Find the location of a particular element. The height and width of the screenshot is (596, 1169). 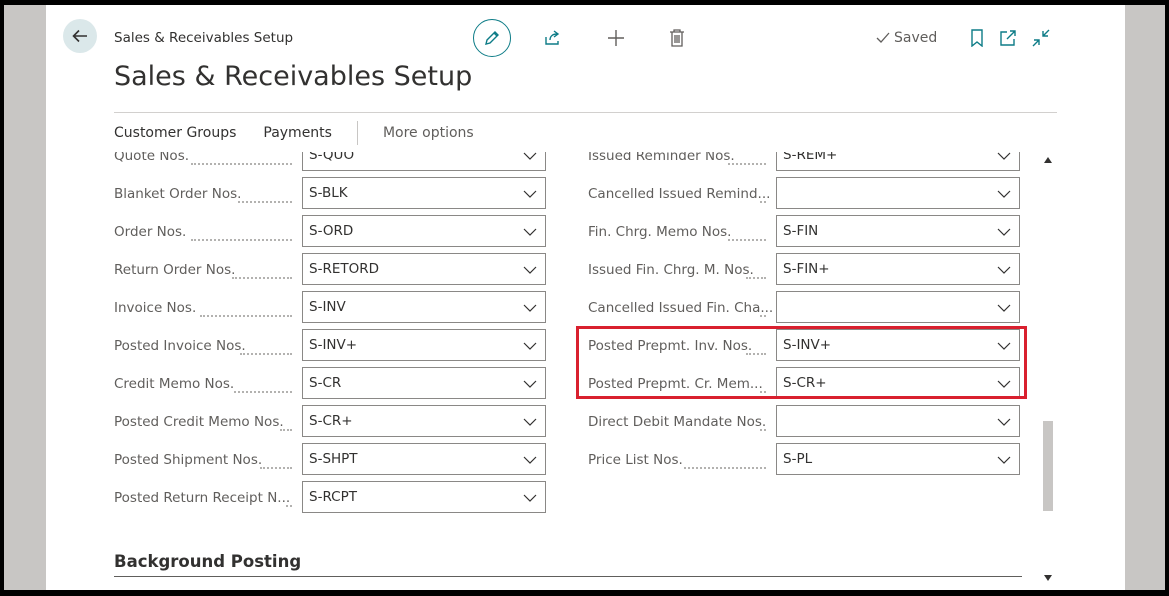

header-divider is located at coordinates (585, 112).